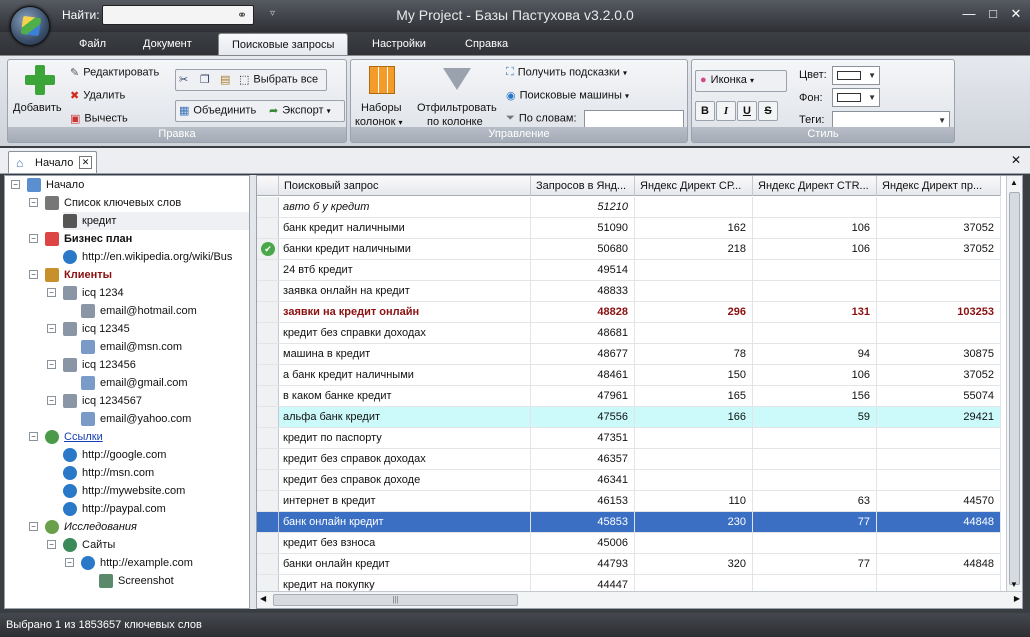 Image resolution: width=1030 pixels, height=637 pixels. What do you see at coordinates (629, 522) in the screenshot?
I see `table-row: банк онлайн кредит 45853 230 77 44848` at bounding box center [629, 522].